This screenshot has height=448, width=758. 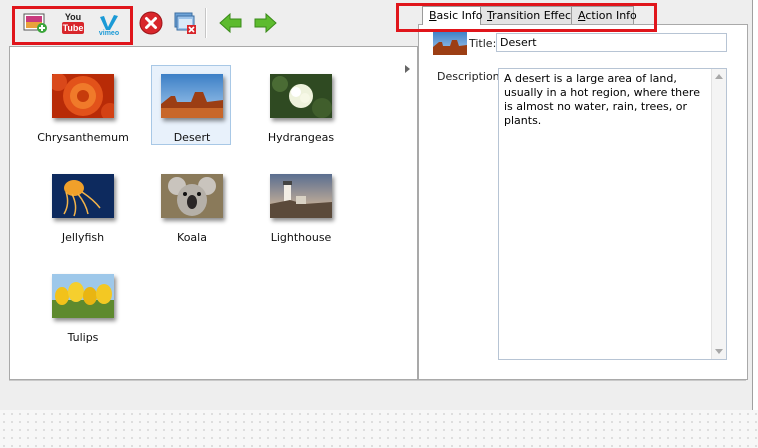 I want to click on gallery-item-koala: Koala, so click(x=191, y=205).